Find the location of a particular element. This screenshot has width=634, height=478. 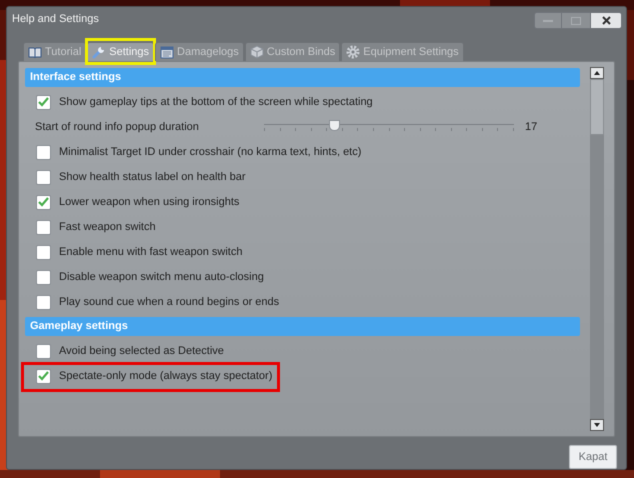

tab: Equipment Settings is located at coordinates (402, 51).